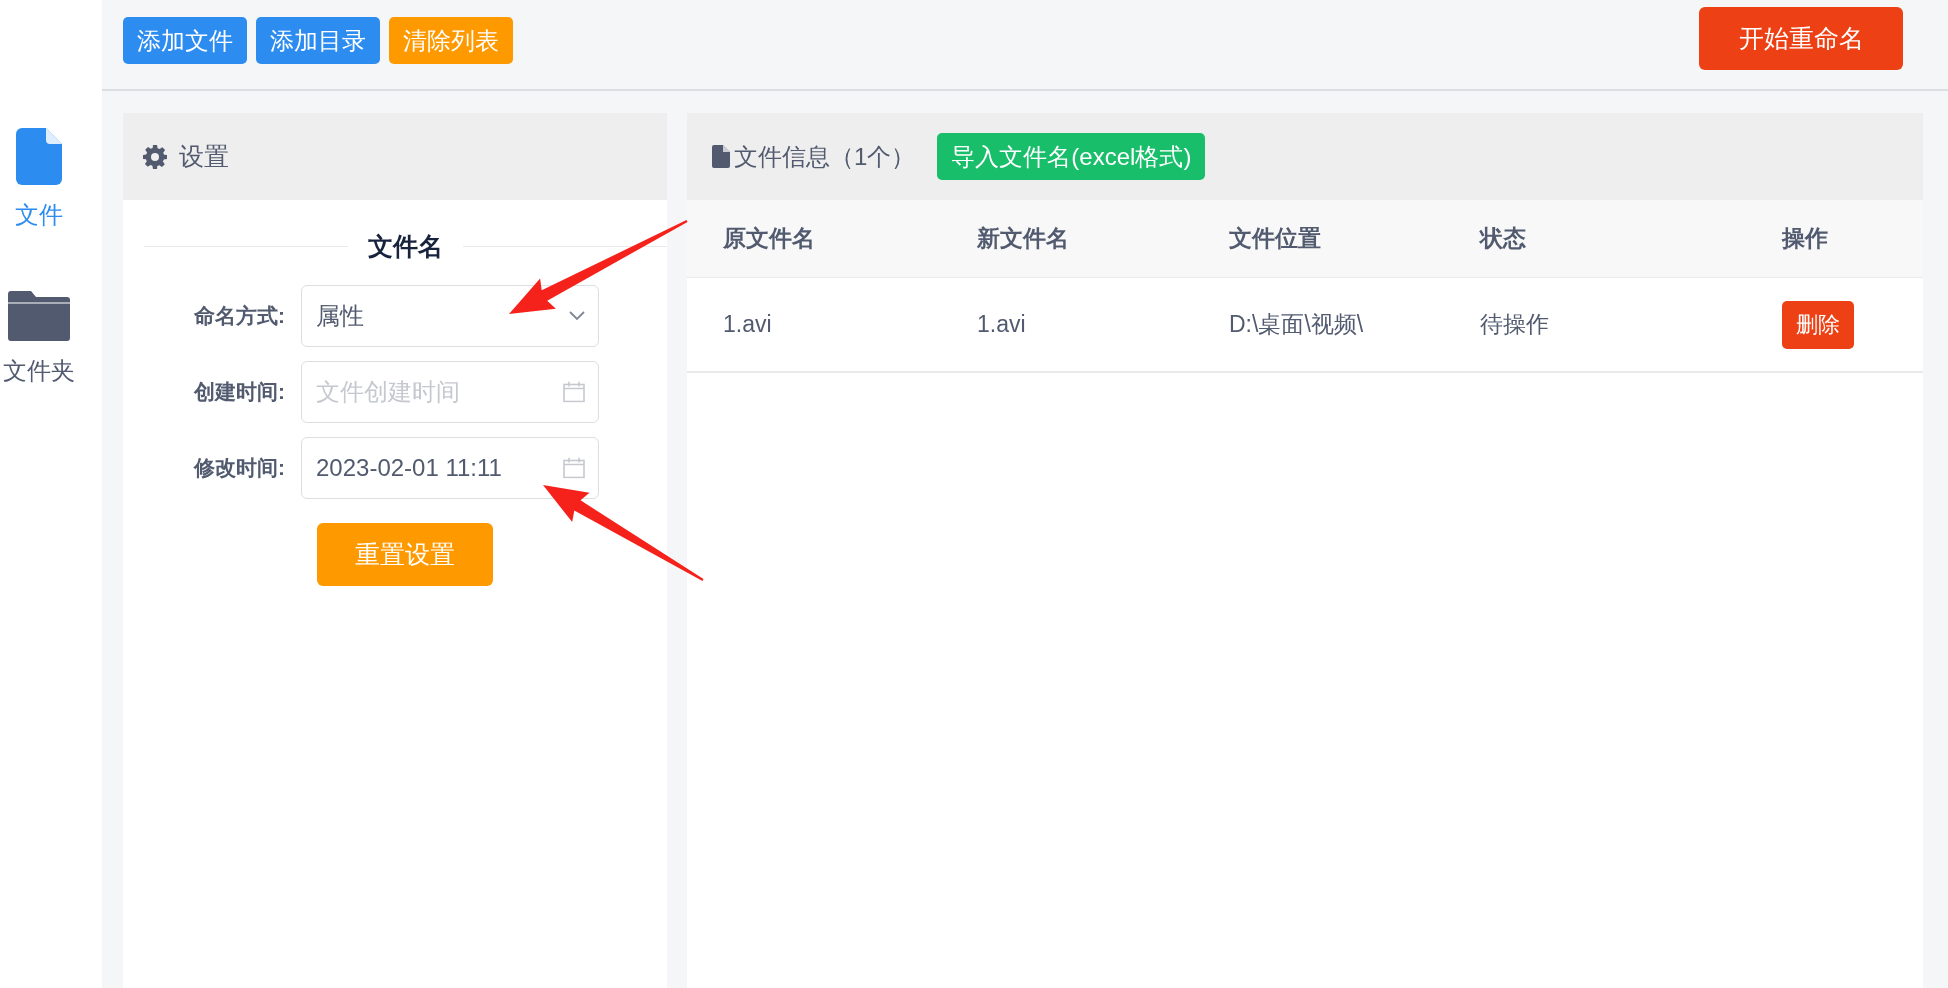 This screenshot has width=1948, height=988. I want to click on section-title: 文件名, so click(405, 246).